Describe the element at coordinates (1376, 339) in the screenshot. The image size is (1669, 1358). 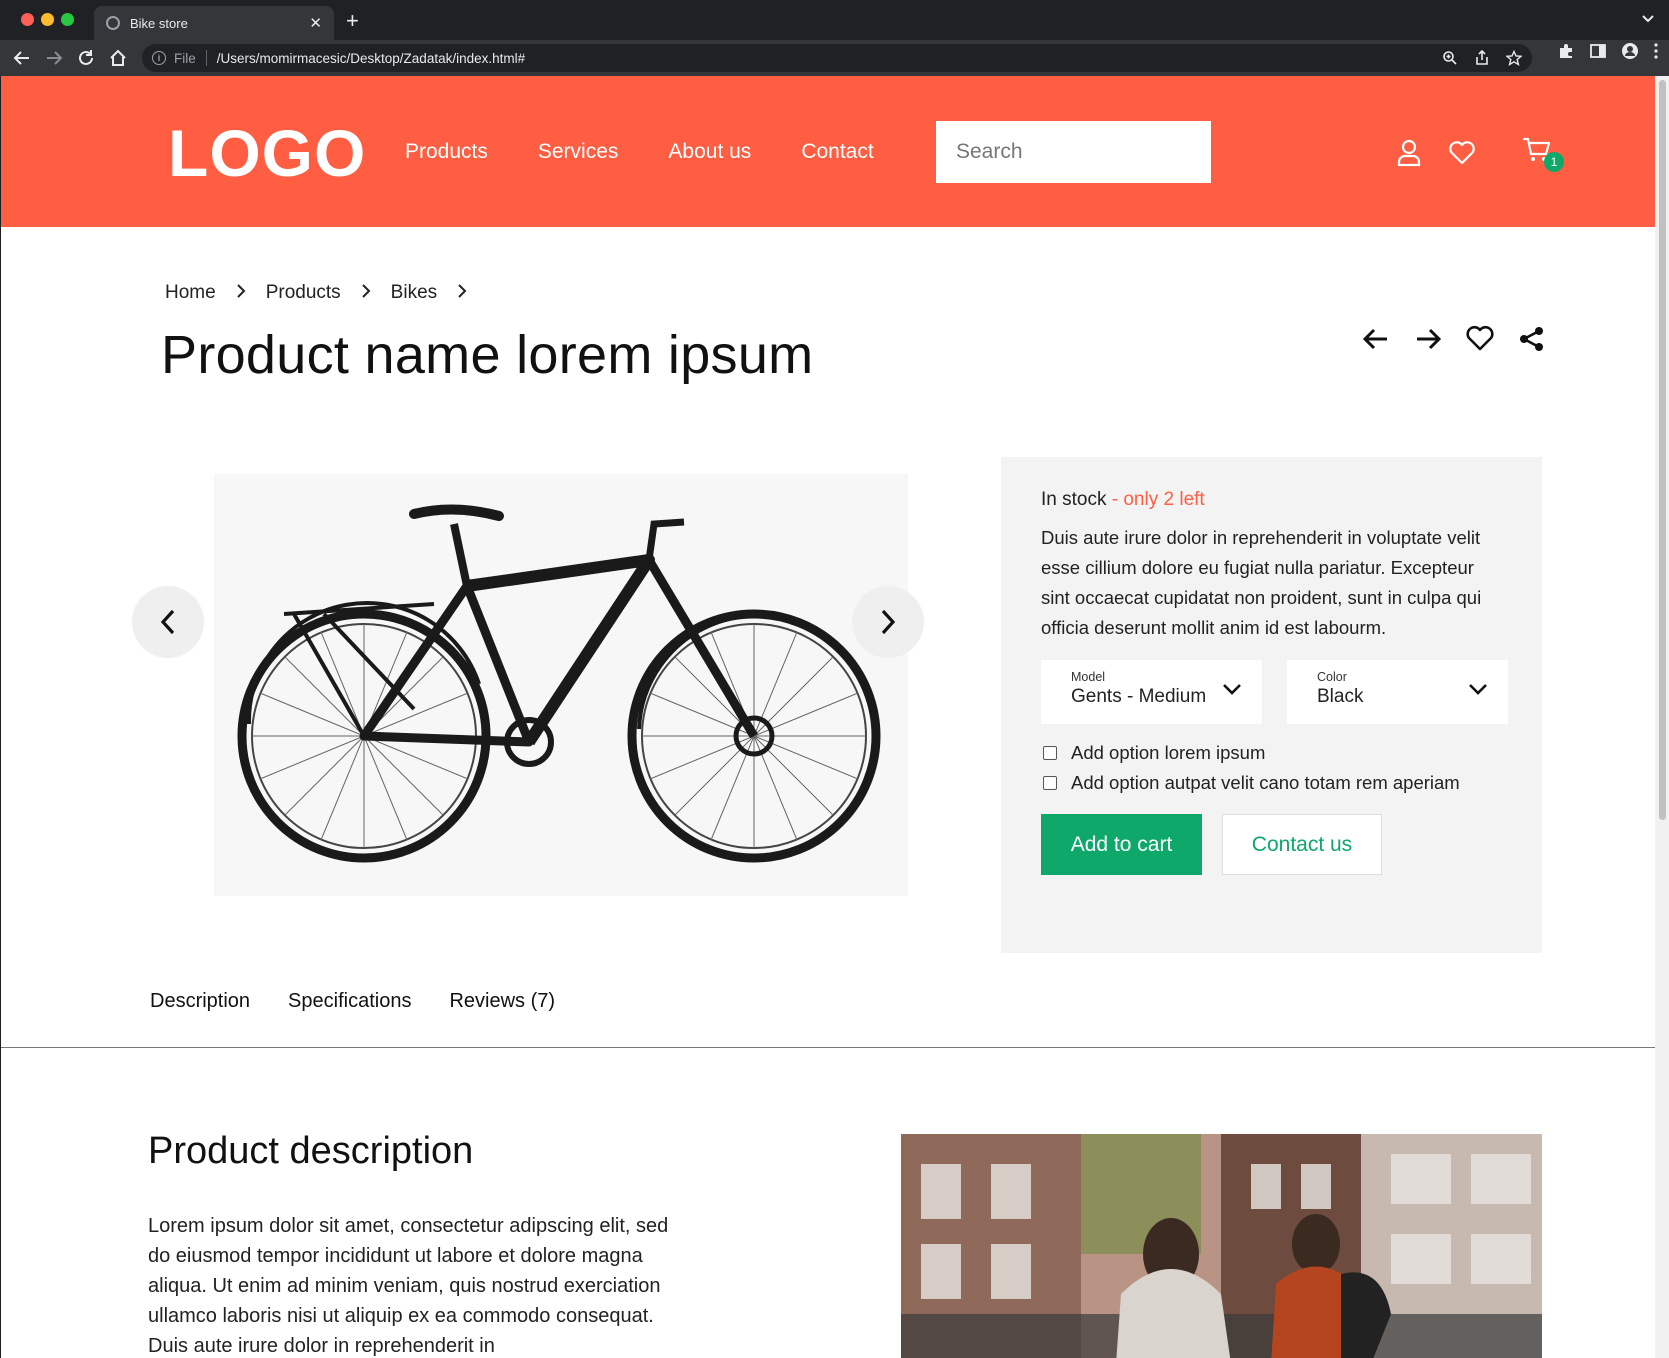
I see `previous-product-arrow-icon` at that location.